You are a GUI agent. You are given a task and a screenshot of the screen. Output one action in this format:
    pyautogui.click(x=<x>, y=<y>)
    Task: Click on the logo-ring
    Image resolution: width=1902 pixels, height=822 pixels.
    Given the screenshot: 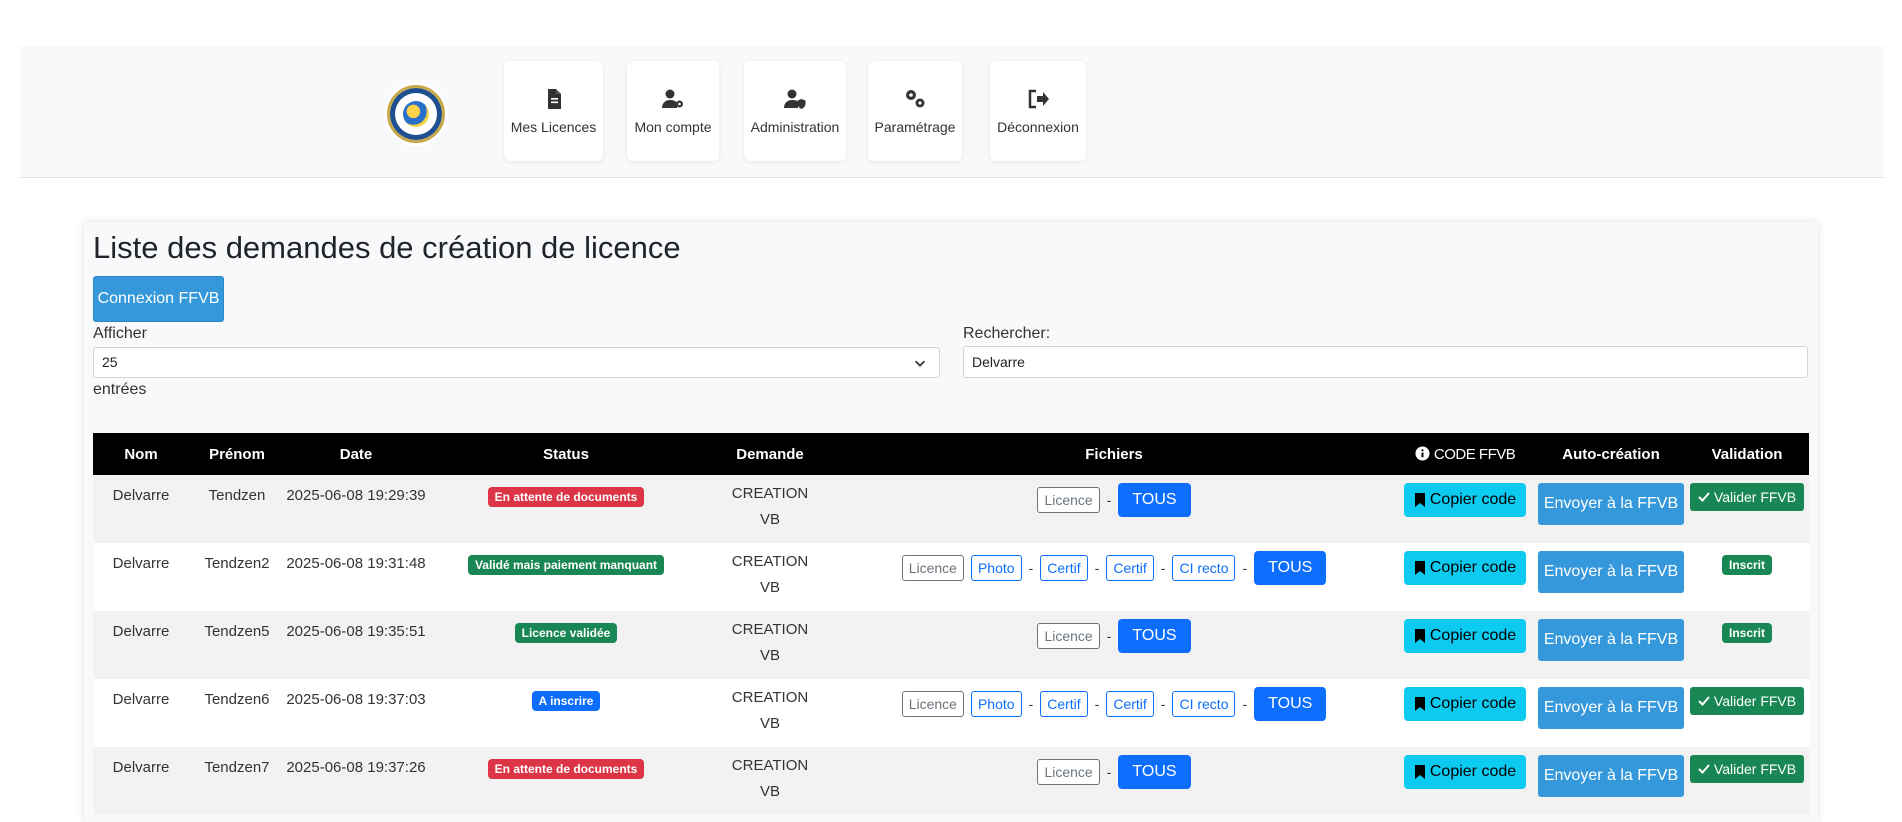 What is the action you would take?
    pyautogui.click(x=416, y=114)
    